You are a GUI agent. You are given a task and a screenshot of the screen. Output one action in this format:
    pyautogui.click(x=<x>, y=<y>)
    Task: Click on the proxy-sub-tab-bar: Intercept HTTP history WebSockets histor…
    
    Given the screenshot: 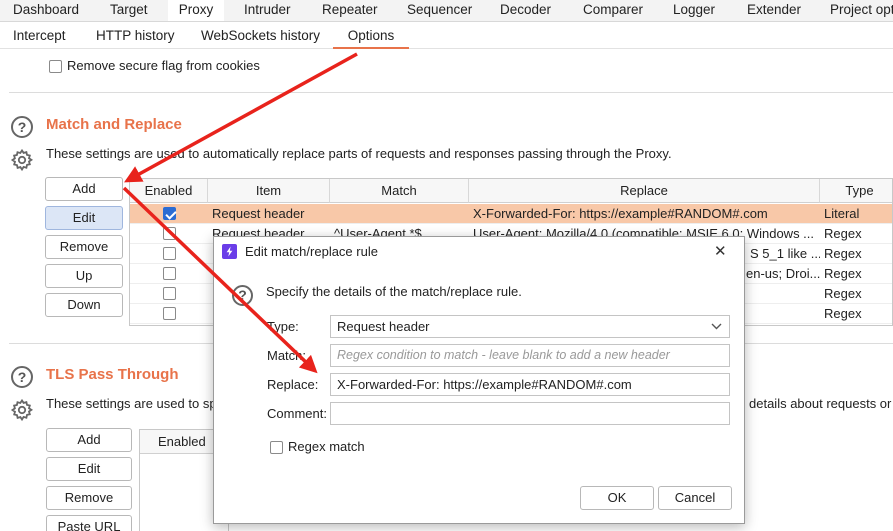 What is the action you would take?
    pyautogui.click(x=446, y=35)
    